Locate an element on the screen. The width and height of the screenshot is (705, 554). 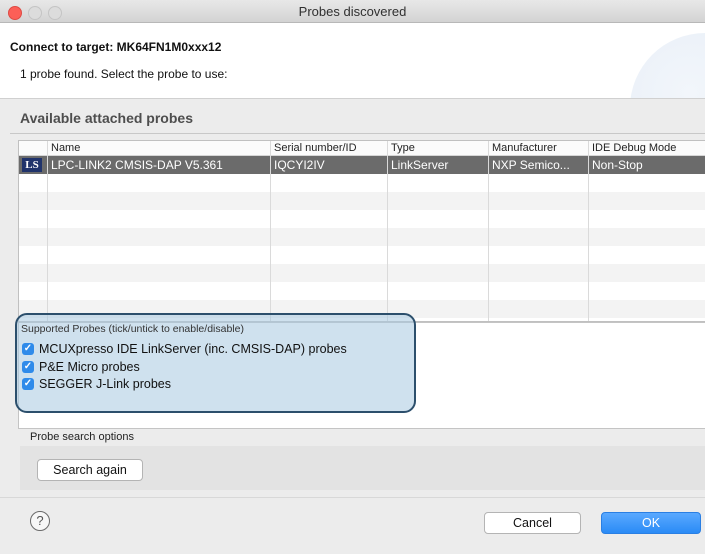
title-bar: Probes discovered is located at coordinates (352, 11).